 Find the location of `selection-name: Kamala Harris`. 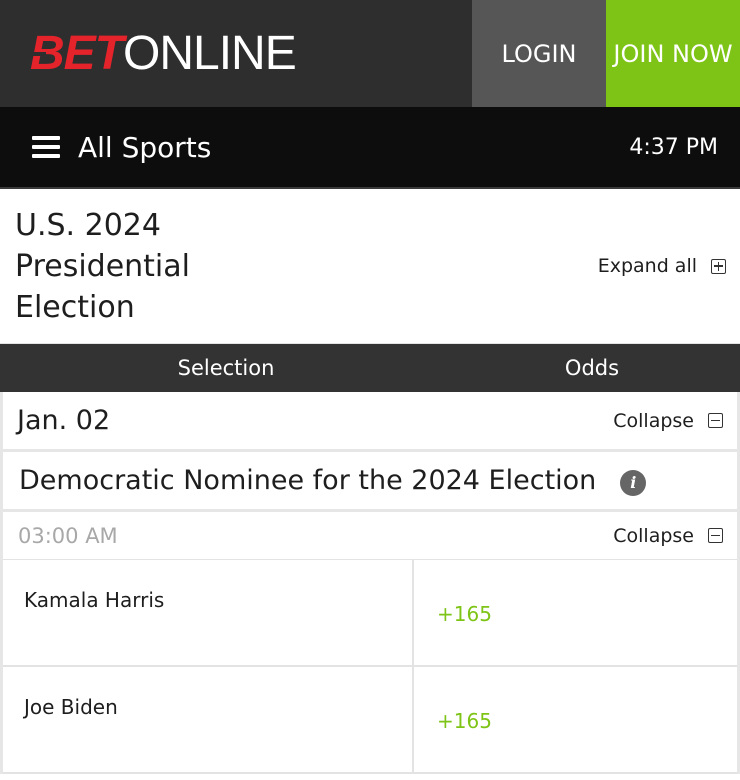

selection-name: Kamala Harris is located at coordinates (208, 612).